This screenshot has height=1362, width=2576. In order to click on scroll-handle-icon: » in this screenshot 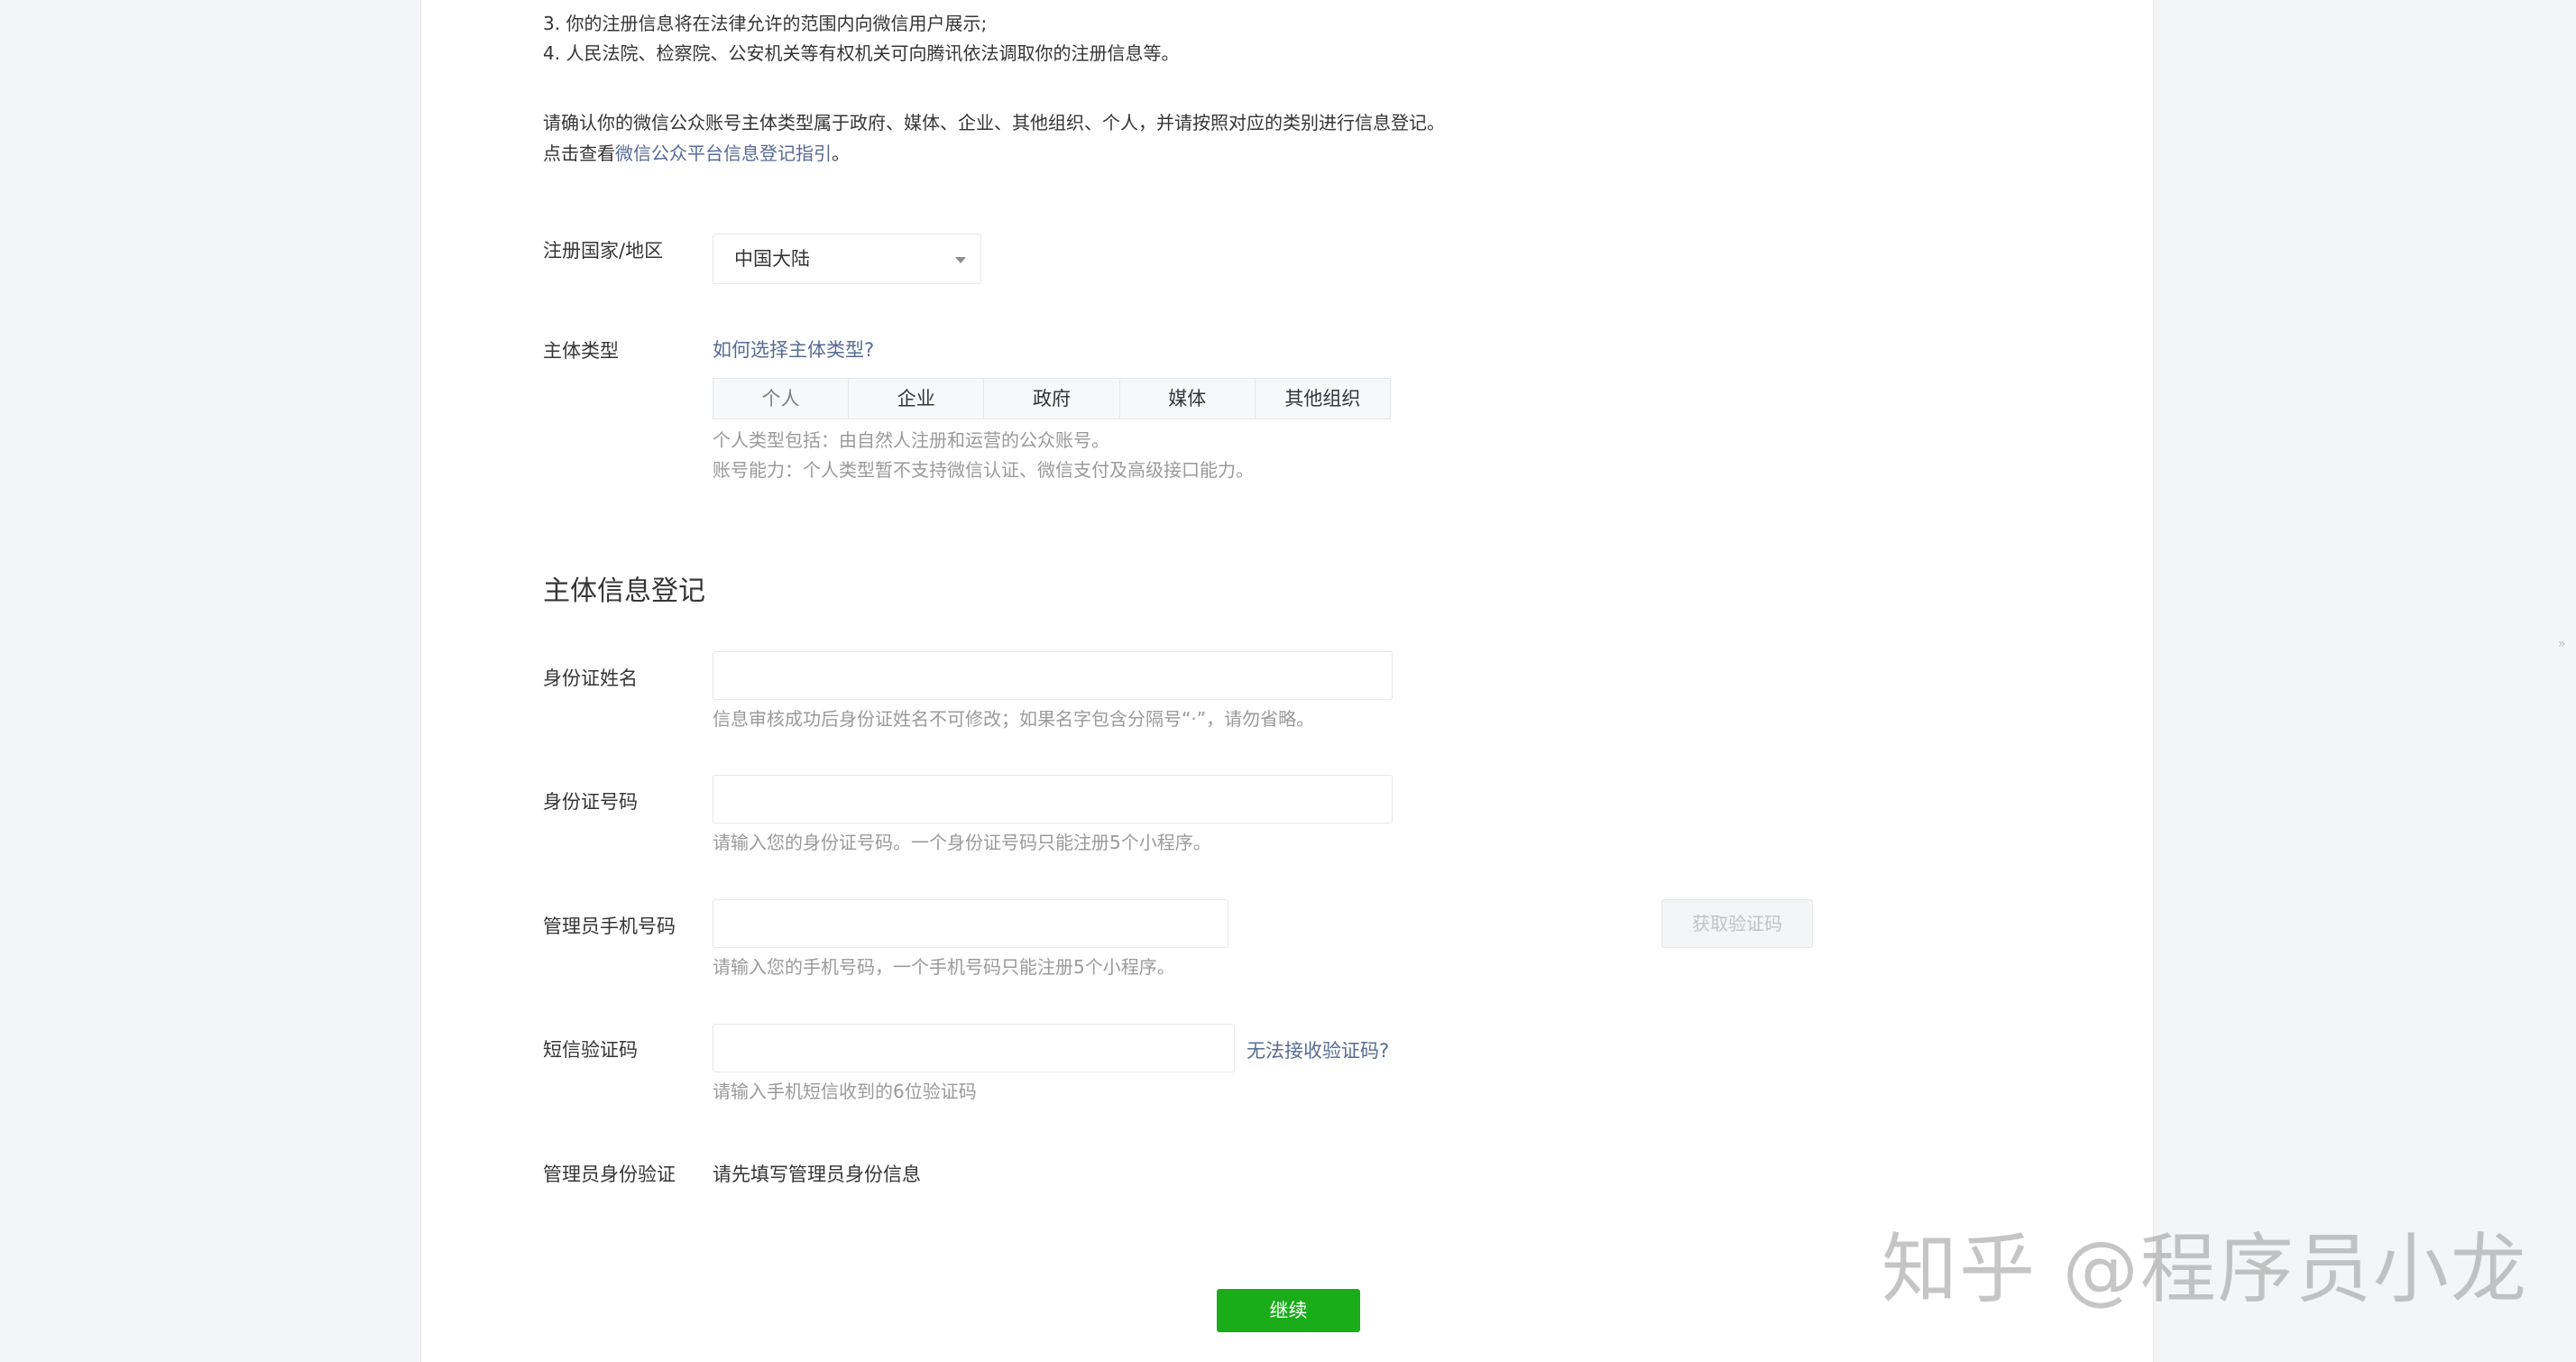, I will do `click(2563, 644)`.